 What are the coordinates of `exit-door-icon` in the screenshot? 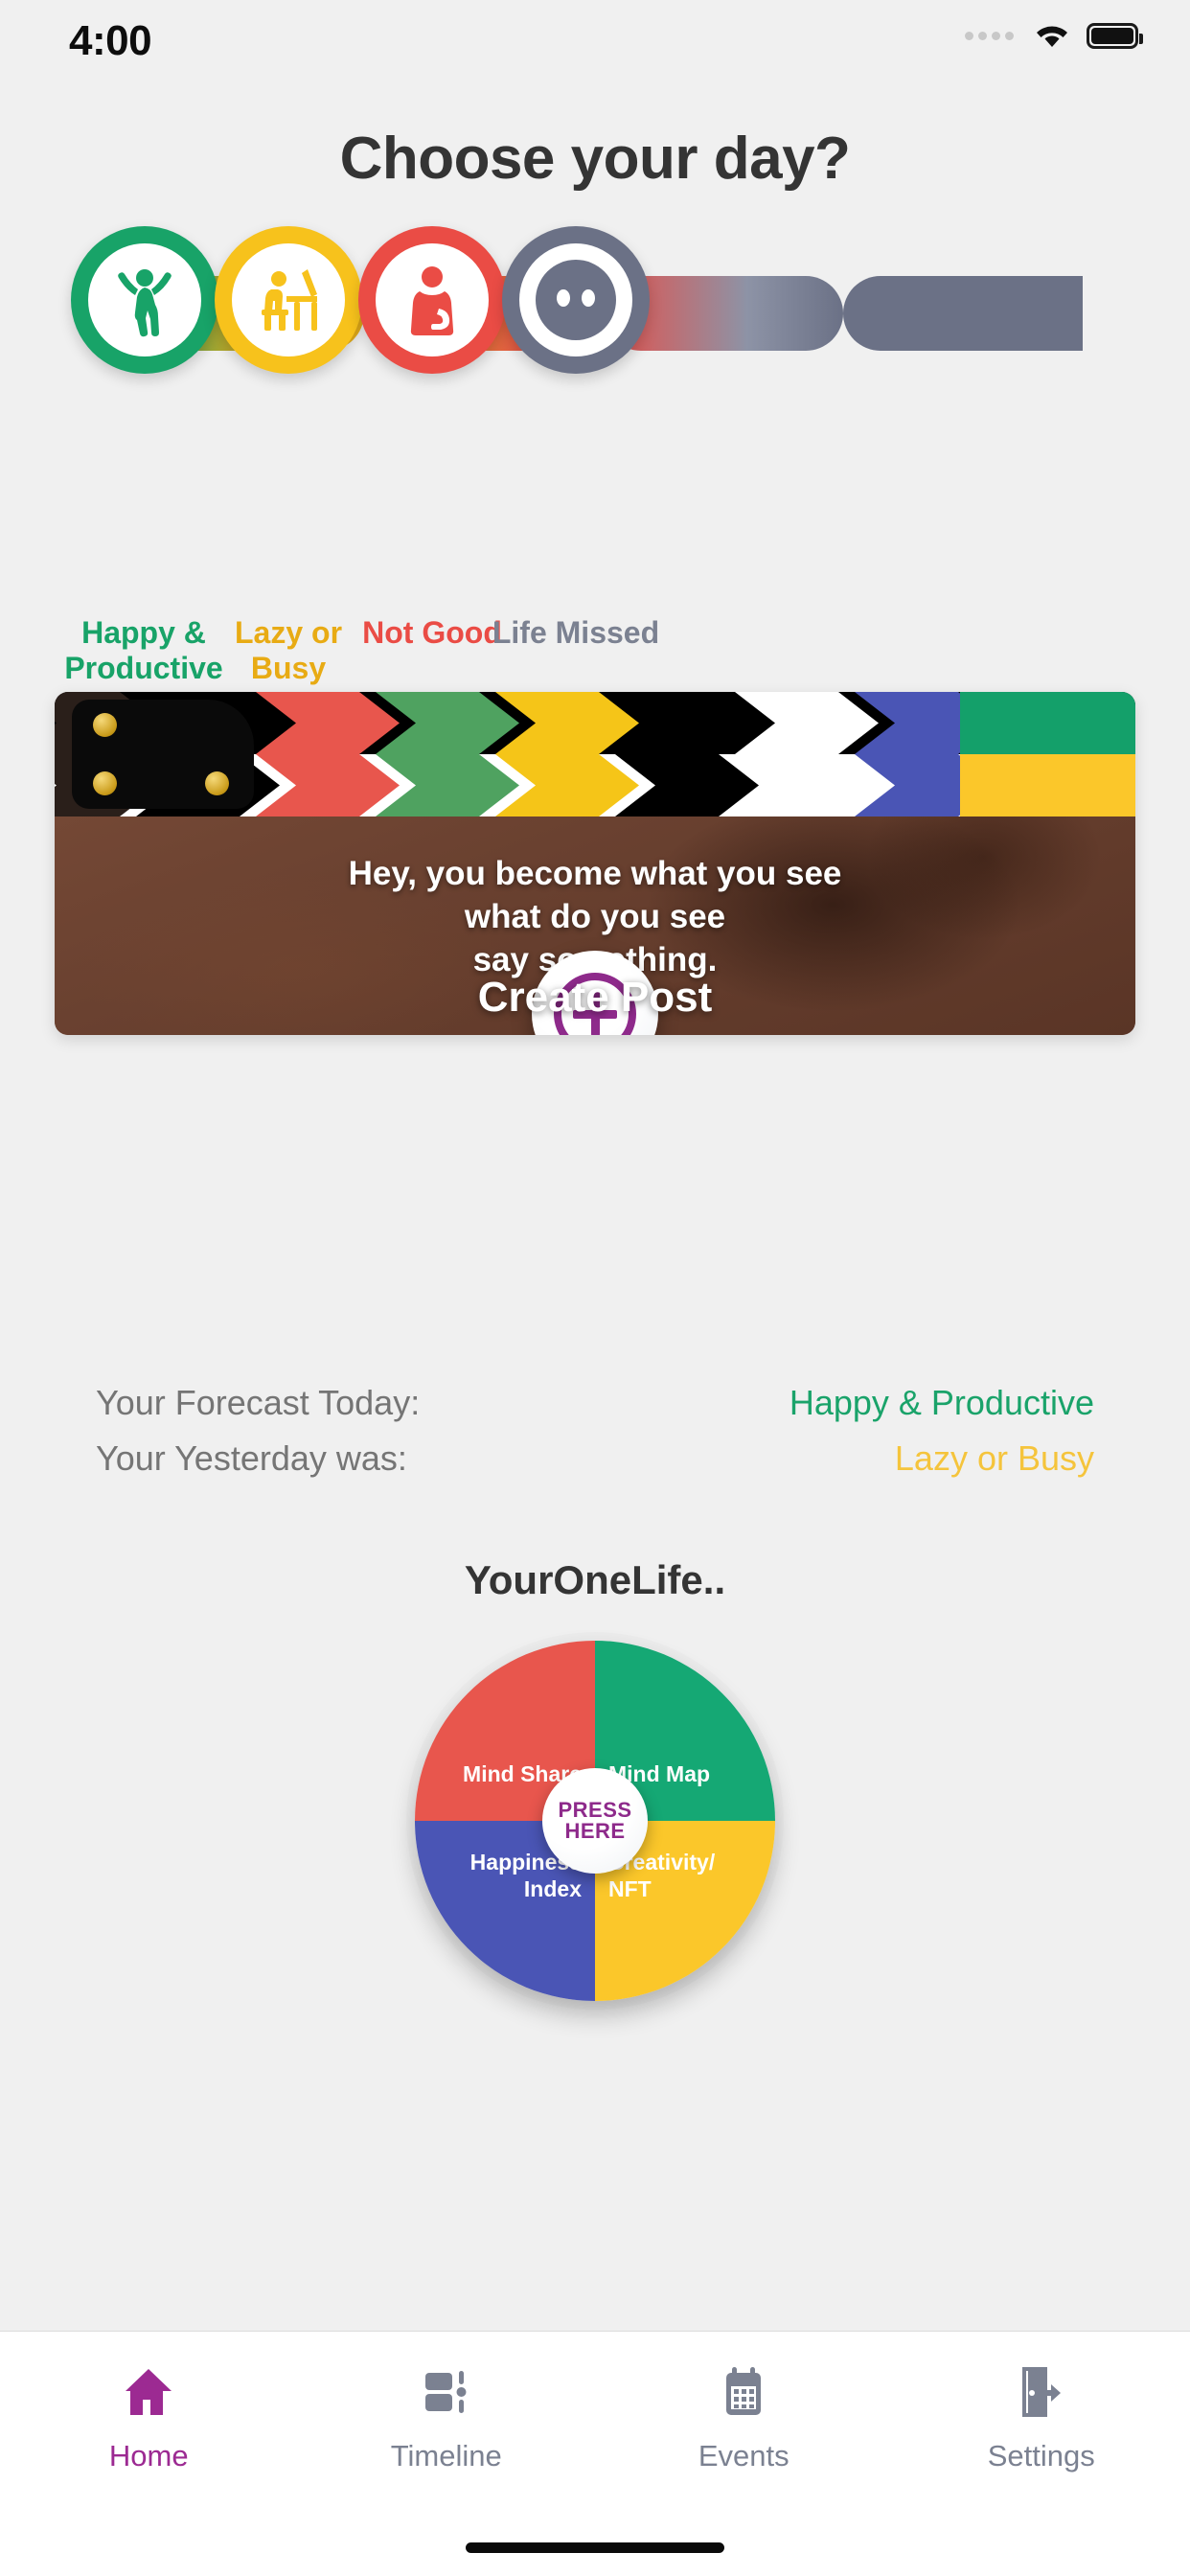 It's located at (1041, 2392).